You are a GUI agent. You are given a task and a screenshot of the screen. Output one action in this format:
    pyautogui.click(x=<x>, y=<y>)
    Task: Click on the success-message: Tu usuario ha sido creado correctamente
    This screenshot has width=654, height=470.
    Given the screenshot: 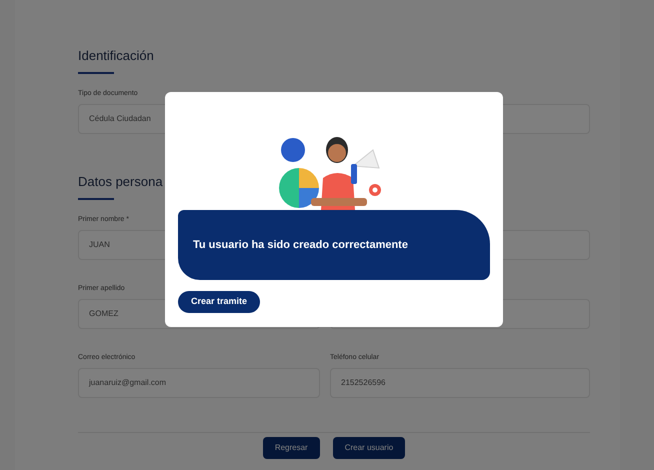 What is the action you would take?
    pyautogui.click(x=300, y=245)
    